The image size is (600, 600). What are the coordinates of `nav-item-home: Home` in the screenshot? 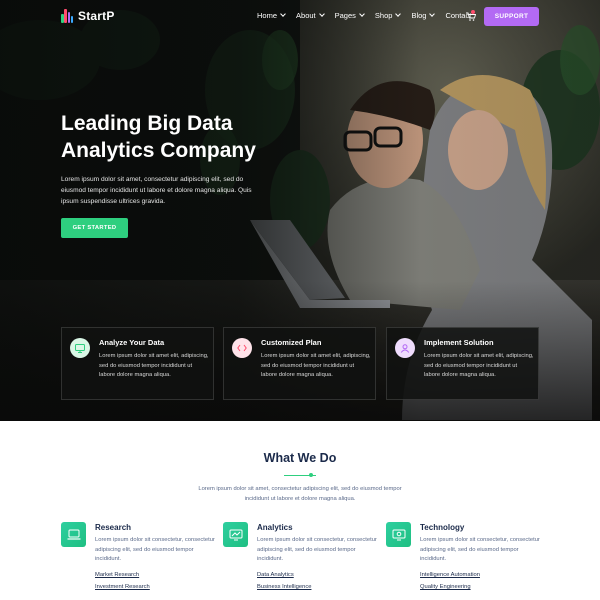 It's located at (271, 15).